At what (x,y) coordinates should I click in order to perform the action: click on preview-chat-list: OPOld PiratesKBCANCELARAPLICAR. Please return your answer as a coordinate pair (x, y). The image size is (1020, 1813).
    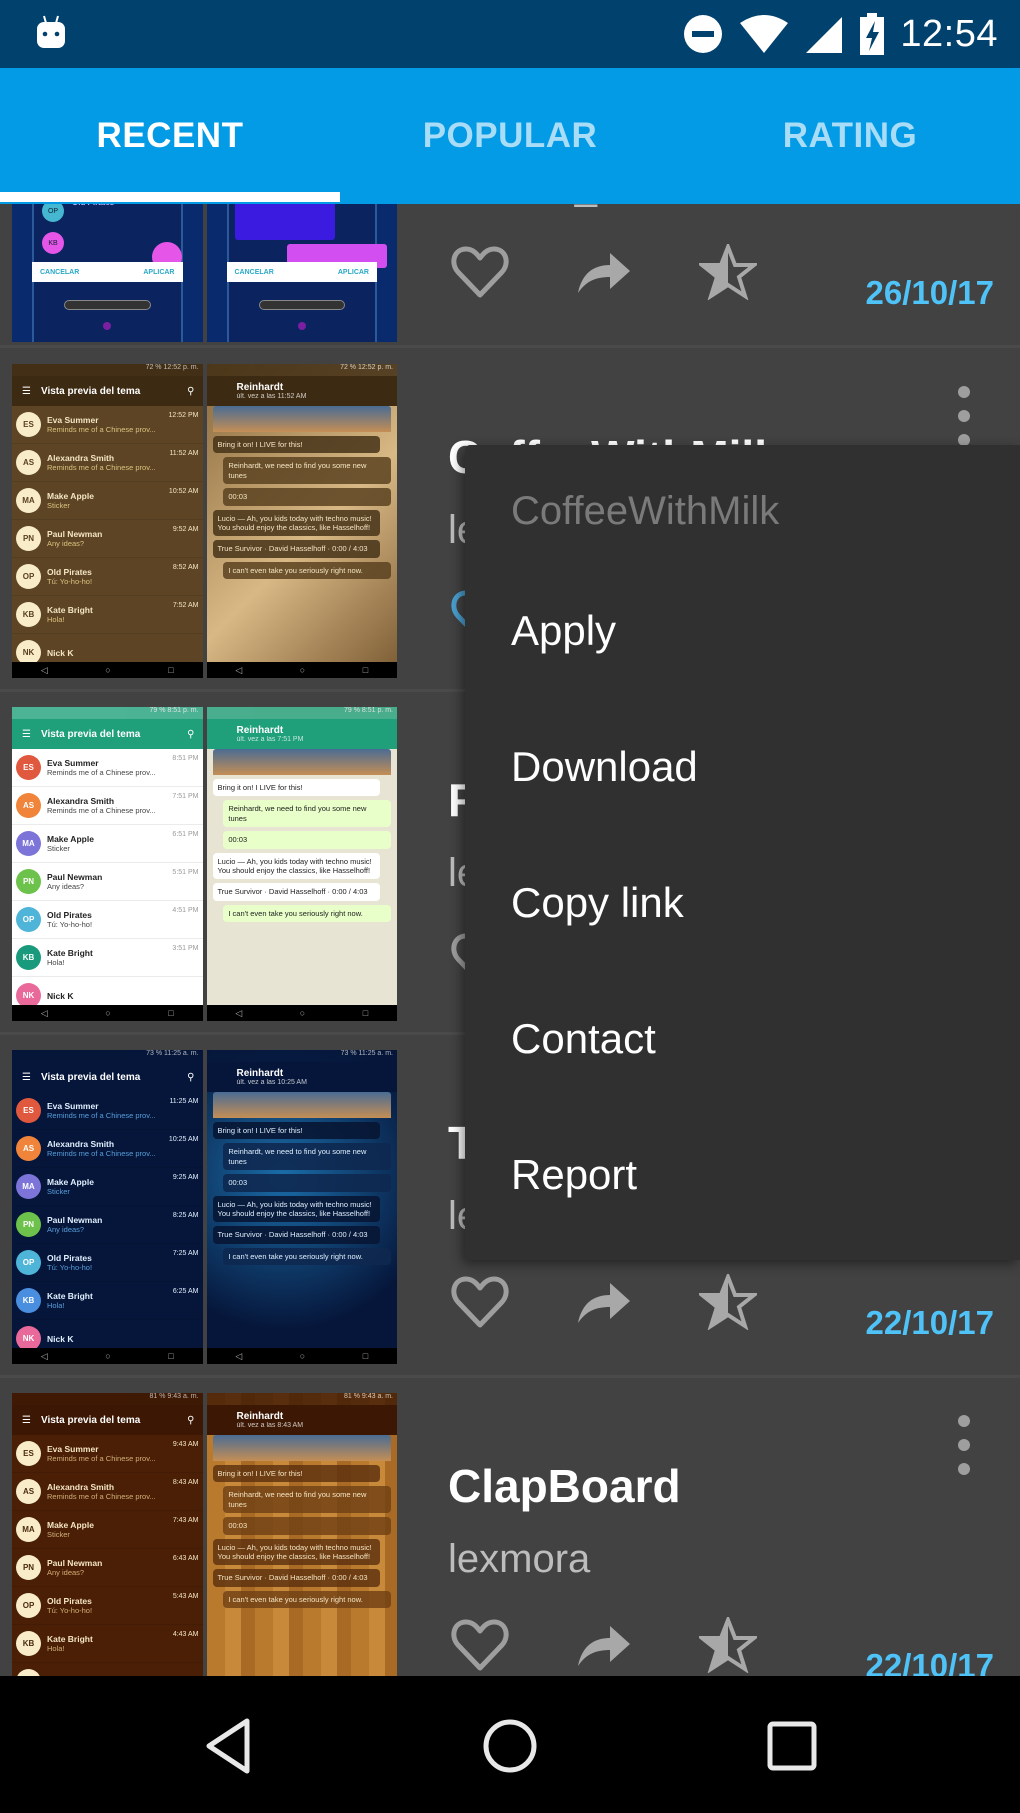
    Looking at the image, I should click on (107, 273).